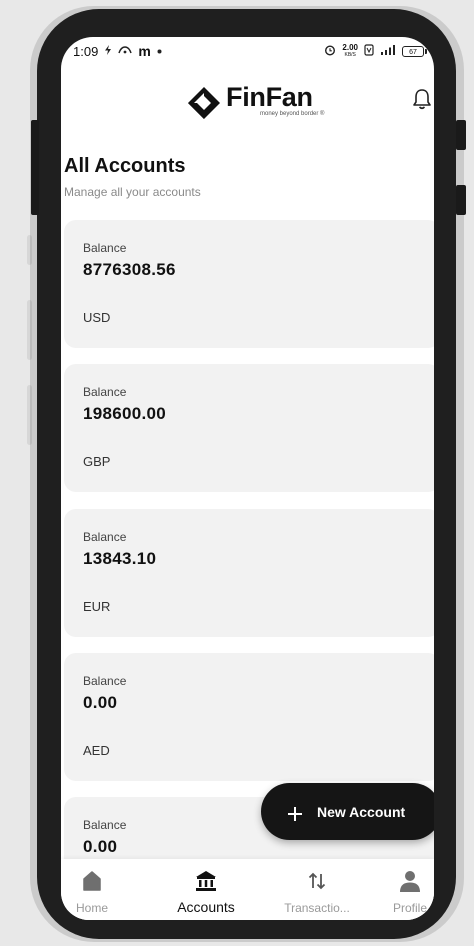 Image resolution: width=474 pixels, height=946 pixels. Describe the element at coordinates (125, 51) in the screenshot. I see `wifi-calling-icon` at that location.